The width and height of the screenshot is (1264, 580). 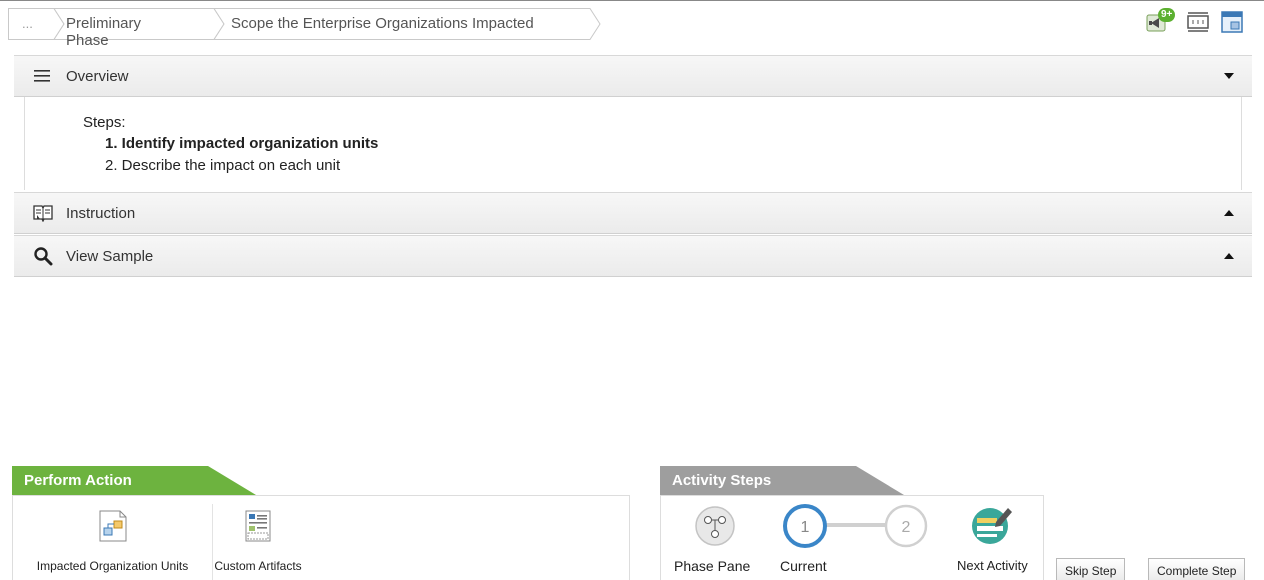 I want to click on top-toolbar: 9+, so click(x=1195, y=21).